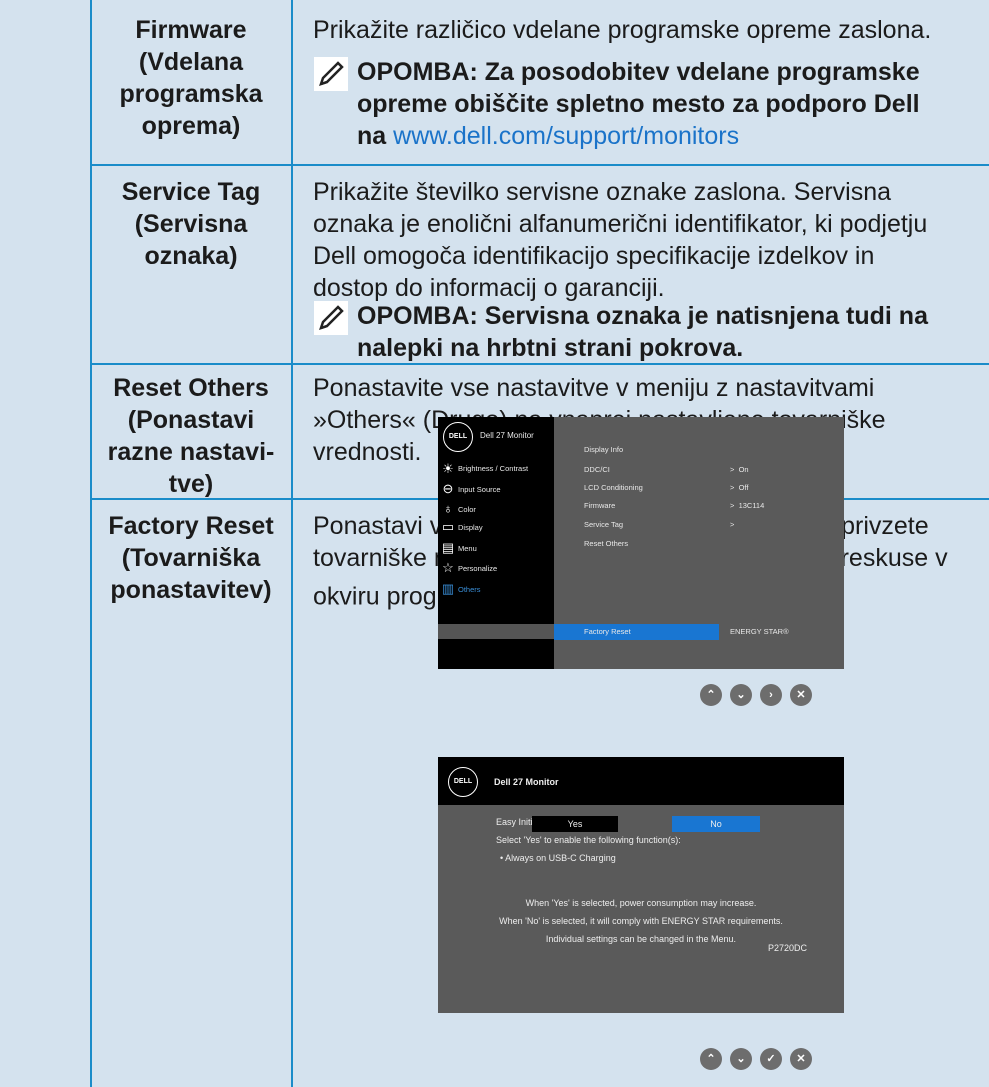 The image size is (989, 1087). What do you see at coordinates (448, 567) in the screenshot?
I see `star-icon: ☆` at bounding box center [448, 567].